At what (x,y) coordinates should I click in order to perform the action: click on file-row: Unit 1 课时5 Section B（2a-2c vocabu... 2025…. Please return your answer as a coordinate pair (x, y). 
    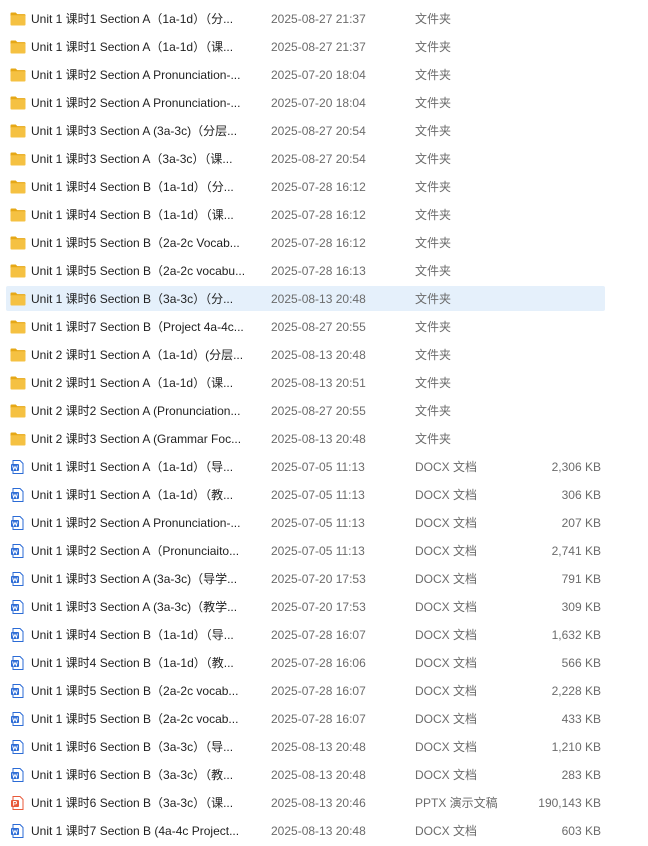
    Looking at the image, I should click on (324, 271).